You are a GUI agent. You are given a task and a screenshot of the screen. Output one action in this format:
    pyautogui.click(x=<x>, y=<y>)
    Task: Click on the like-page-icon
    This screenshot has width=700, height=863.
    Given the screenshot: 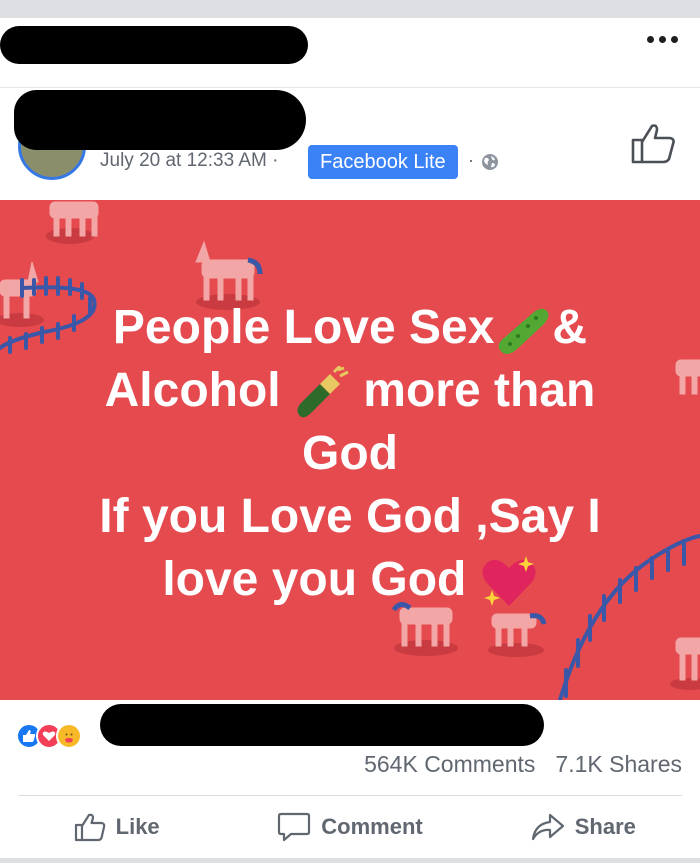 What is the action you would take?
    pyautogui.click(x=653, y=143)
    